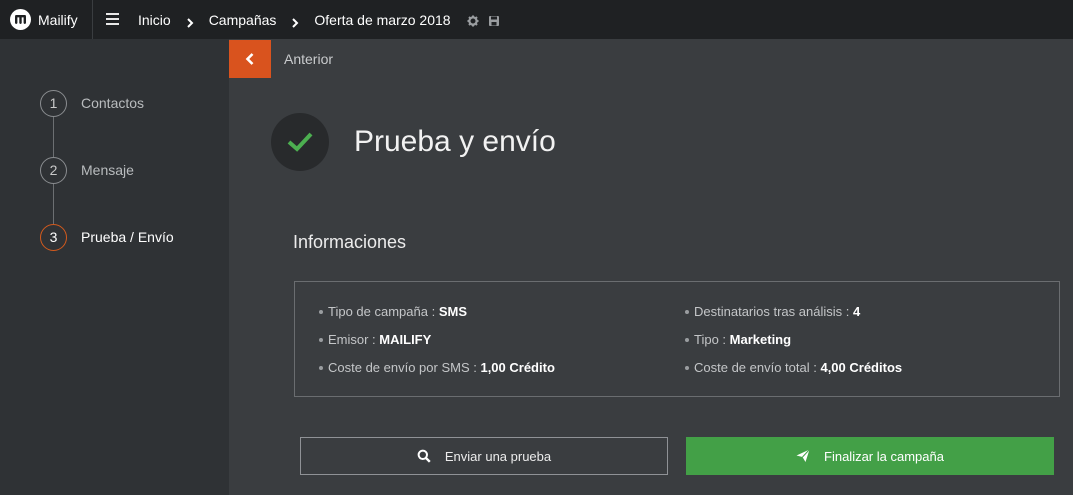 The height and width of the screenshot is (495, 1073). I want to click on step-number: 3, so click(53, 237).